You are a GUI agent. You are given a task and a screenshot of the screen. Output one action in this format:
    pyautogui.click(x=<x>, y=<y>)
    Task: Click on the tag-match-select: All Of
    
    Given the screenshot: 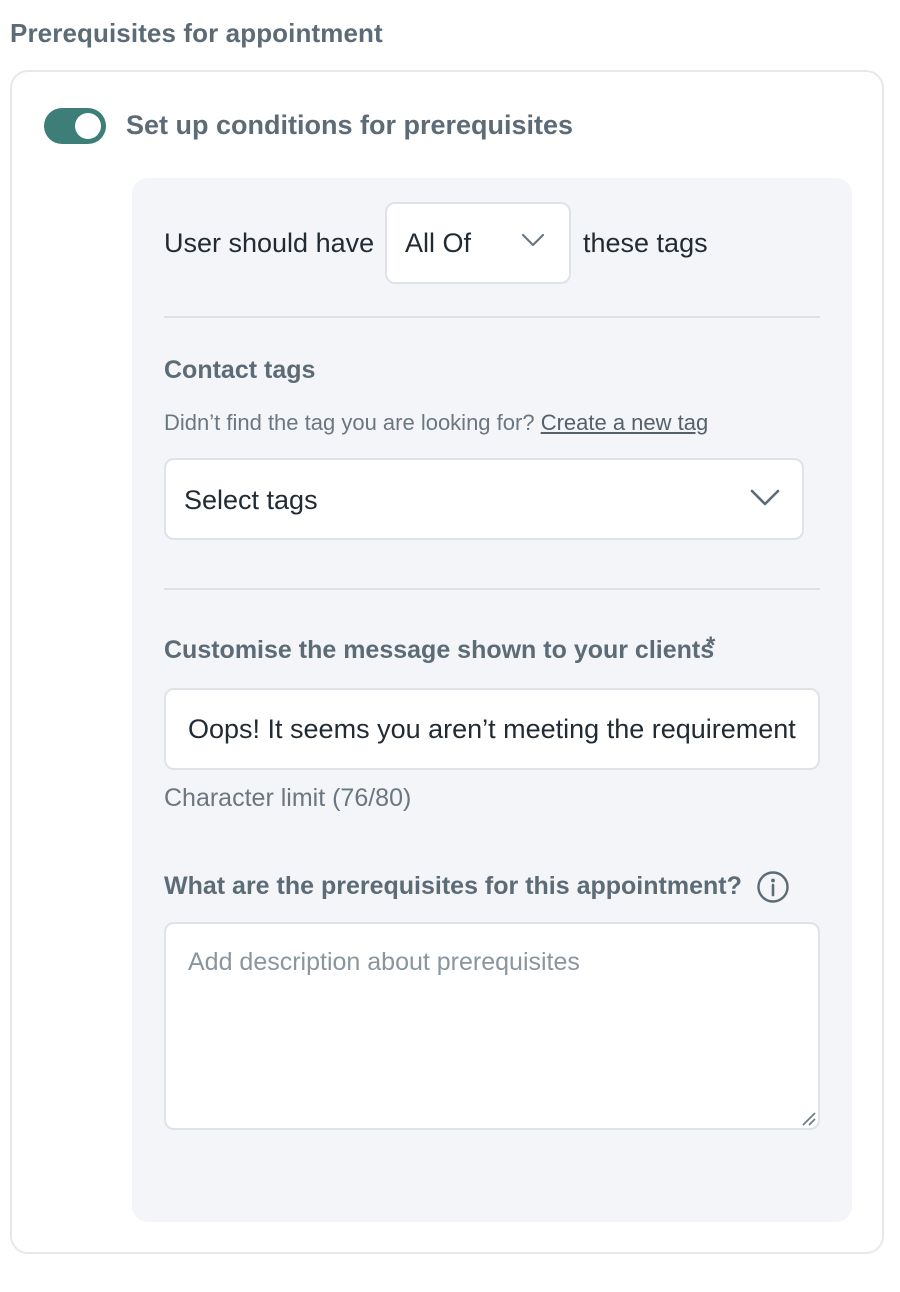 What is the action you would take?
    pyautogui.click(x=478, y=243)
    